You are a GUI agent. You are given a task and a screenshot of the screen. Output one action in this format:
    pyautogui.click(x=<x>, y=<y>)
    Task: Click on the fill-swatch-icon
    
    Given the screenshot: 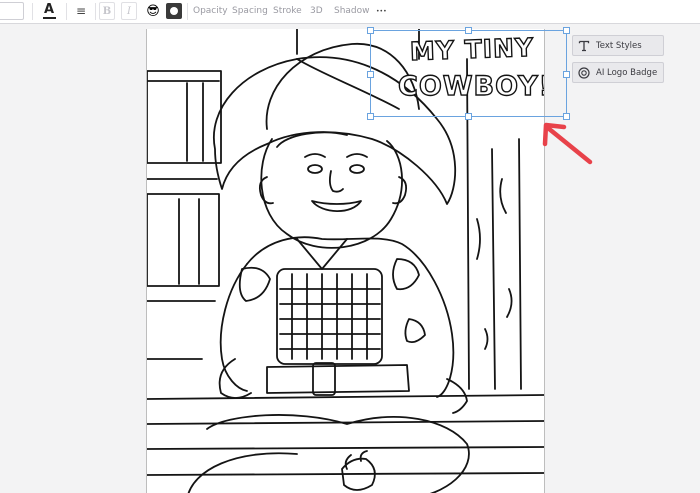 What is the action you would take?
    pyautogui.click(x=174, y=11)
    